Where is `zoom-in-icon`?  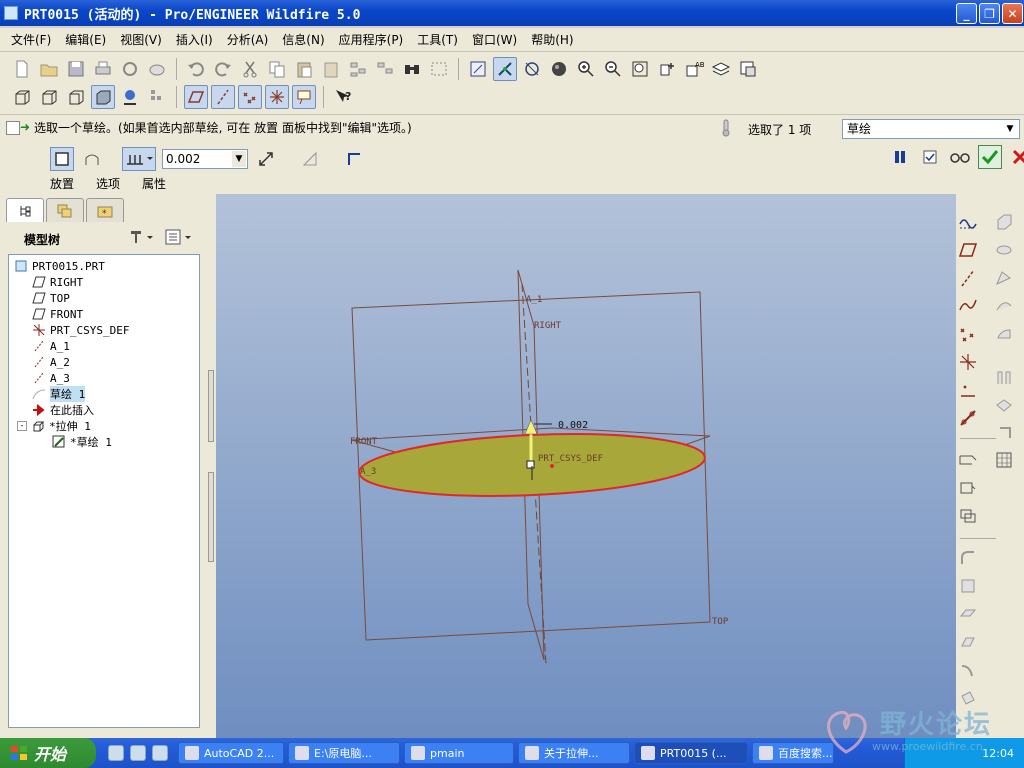 zoom-in-icon is located at coordinates (586, 69).